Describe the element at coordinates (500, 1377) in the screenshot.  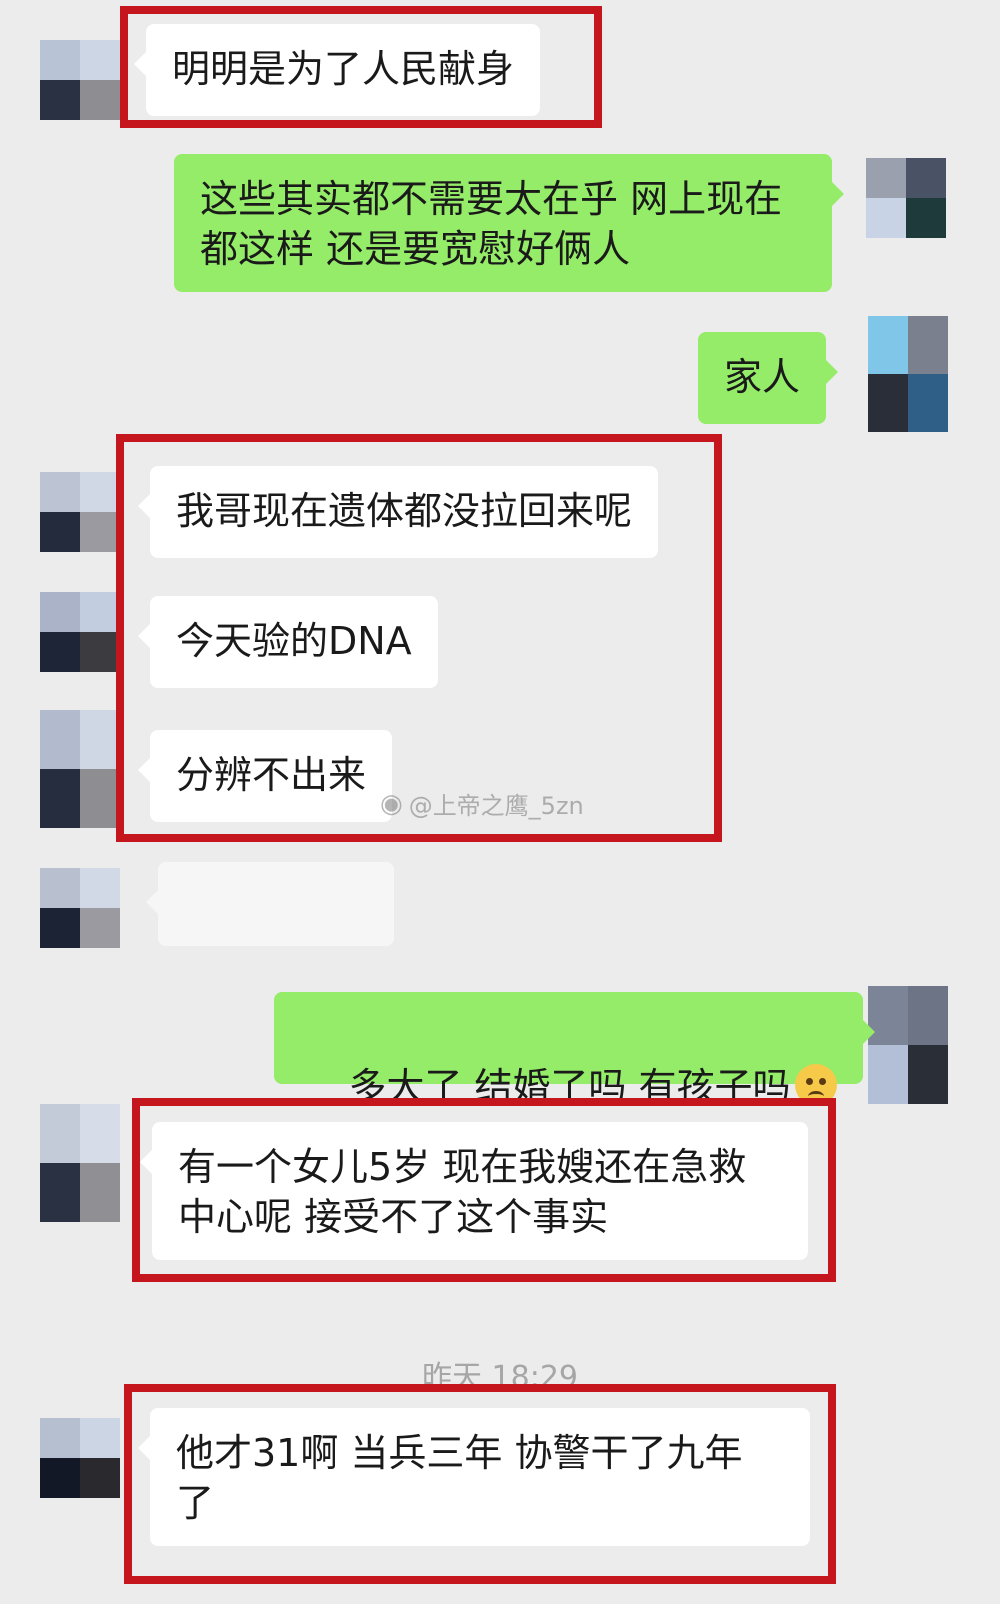
I see `message-timestamp: 昨天 18:29` at that location.